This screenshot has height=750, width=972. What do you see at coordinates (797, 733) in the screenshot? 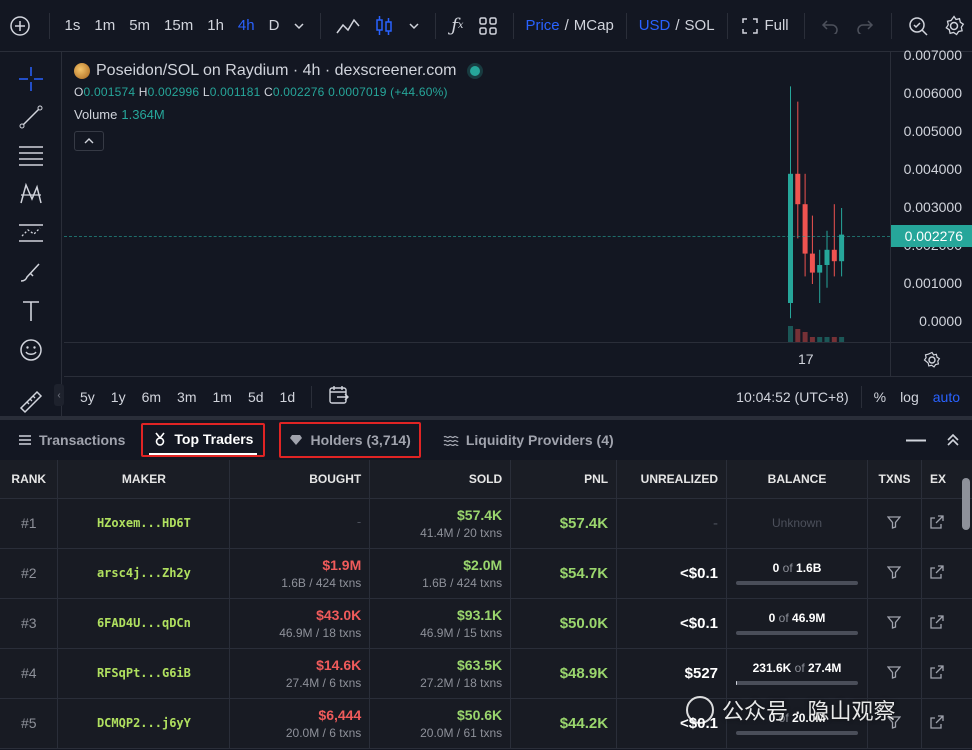
I see `balance-progress-bar` at bounding box center [797, 733].